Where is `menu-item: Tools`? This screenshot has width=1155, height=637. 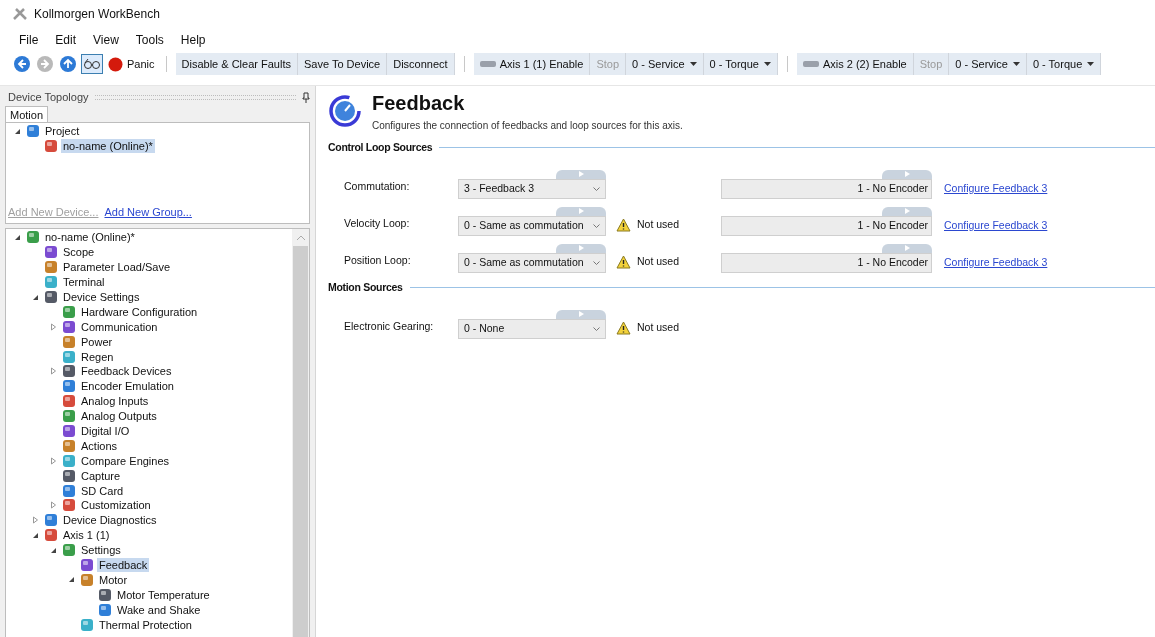 menu-item: Tools is located at coordinates (149, 40).